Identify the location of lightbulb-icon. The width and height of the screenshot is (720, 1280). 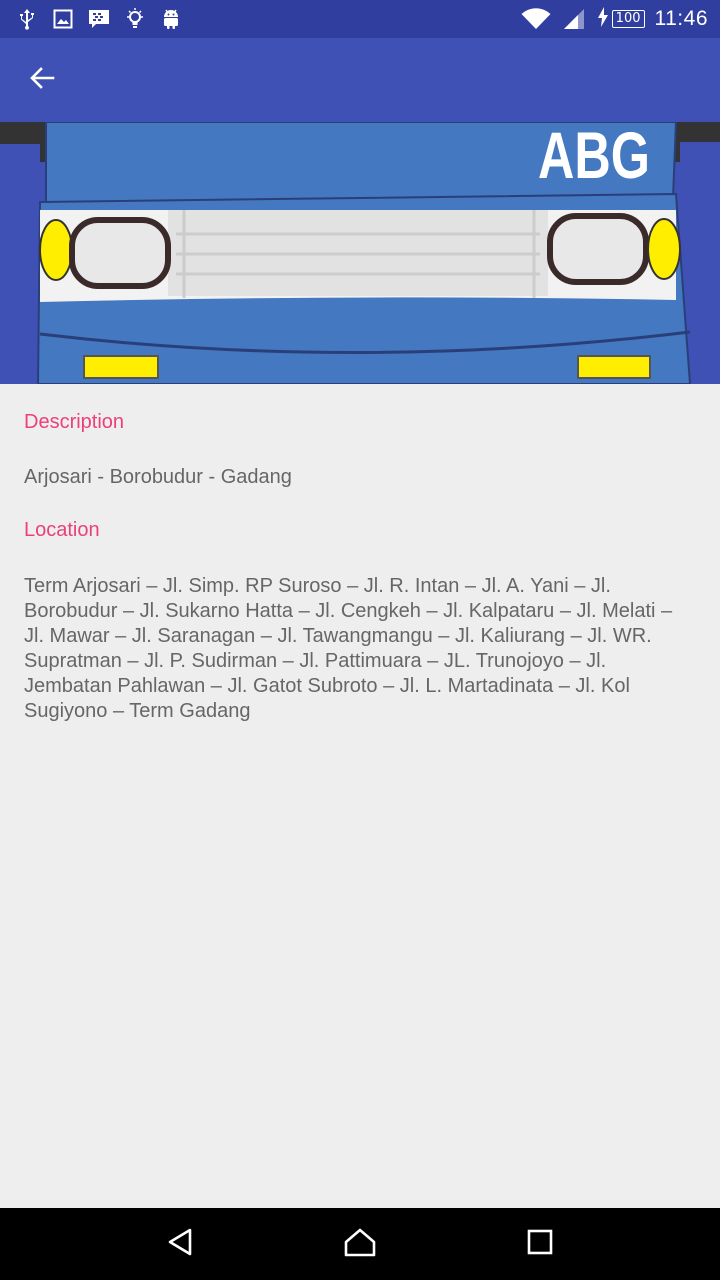
(135, 19).